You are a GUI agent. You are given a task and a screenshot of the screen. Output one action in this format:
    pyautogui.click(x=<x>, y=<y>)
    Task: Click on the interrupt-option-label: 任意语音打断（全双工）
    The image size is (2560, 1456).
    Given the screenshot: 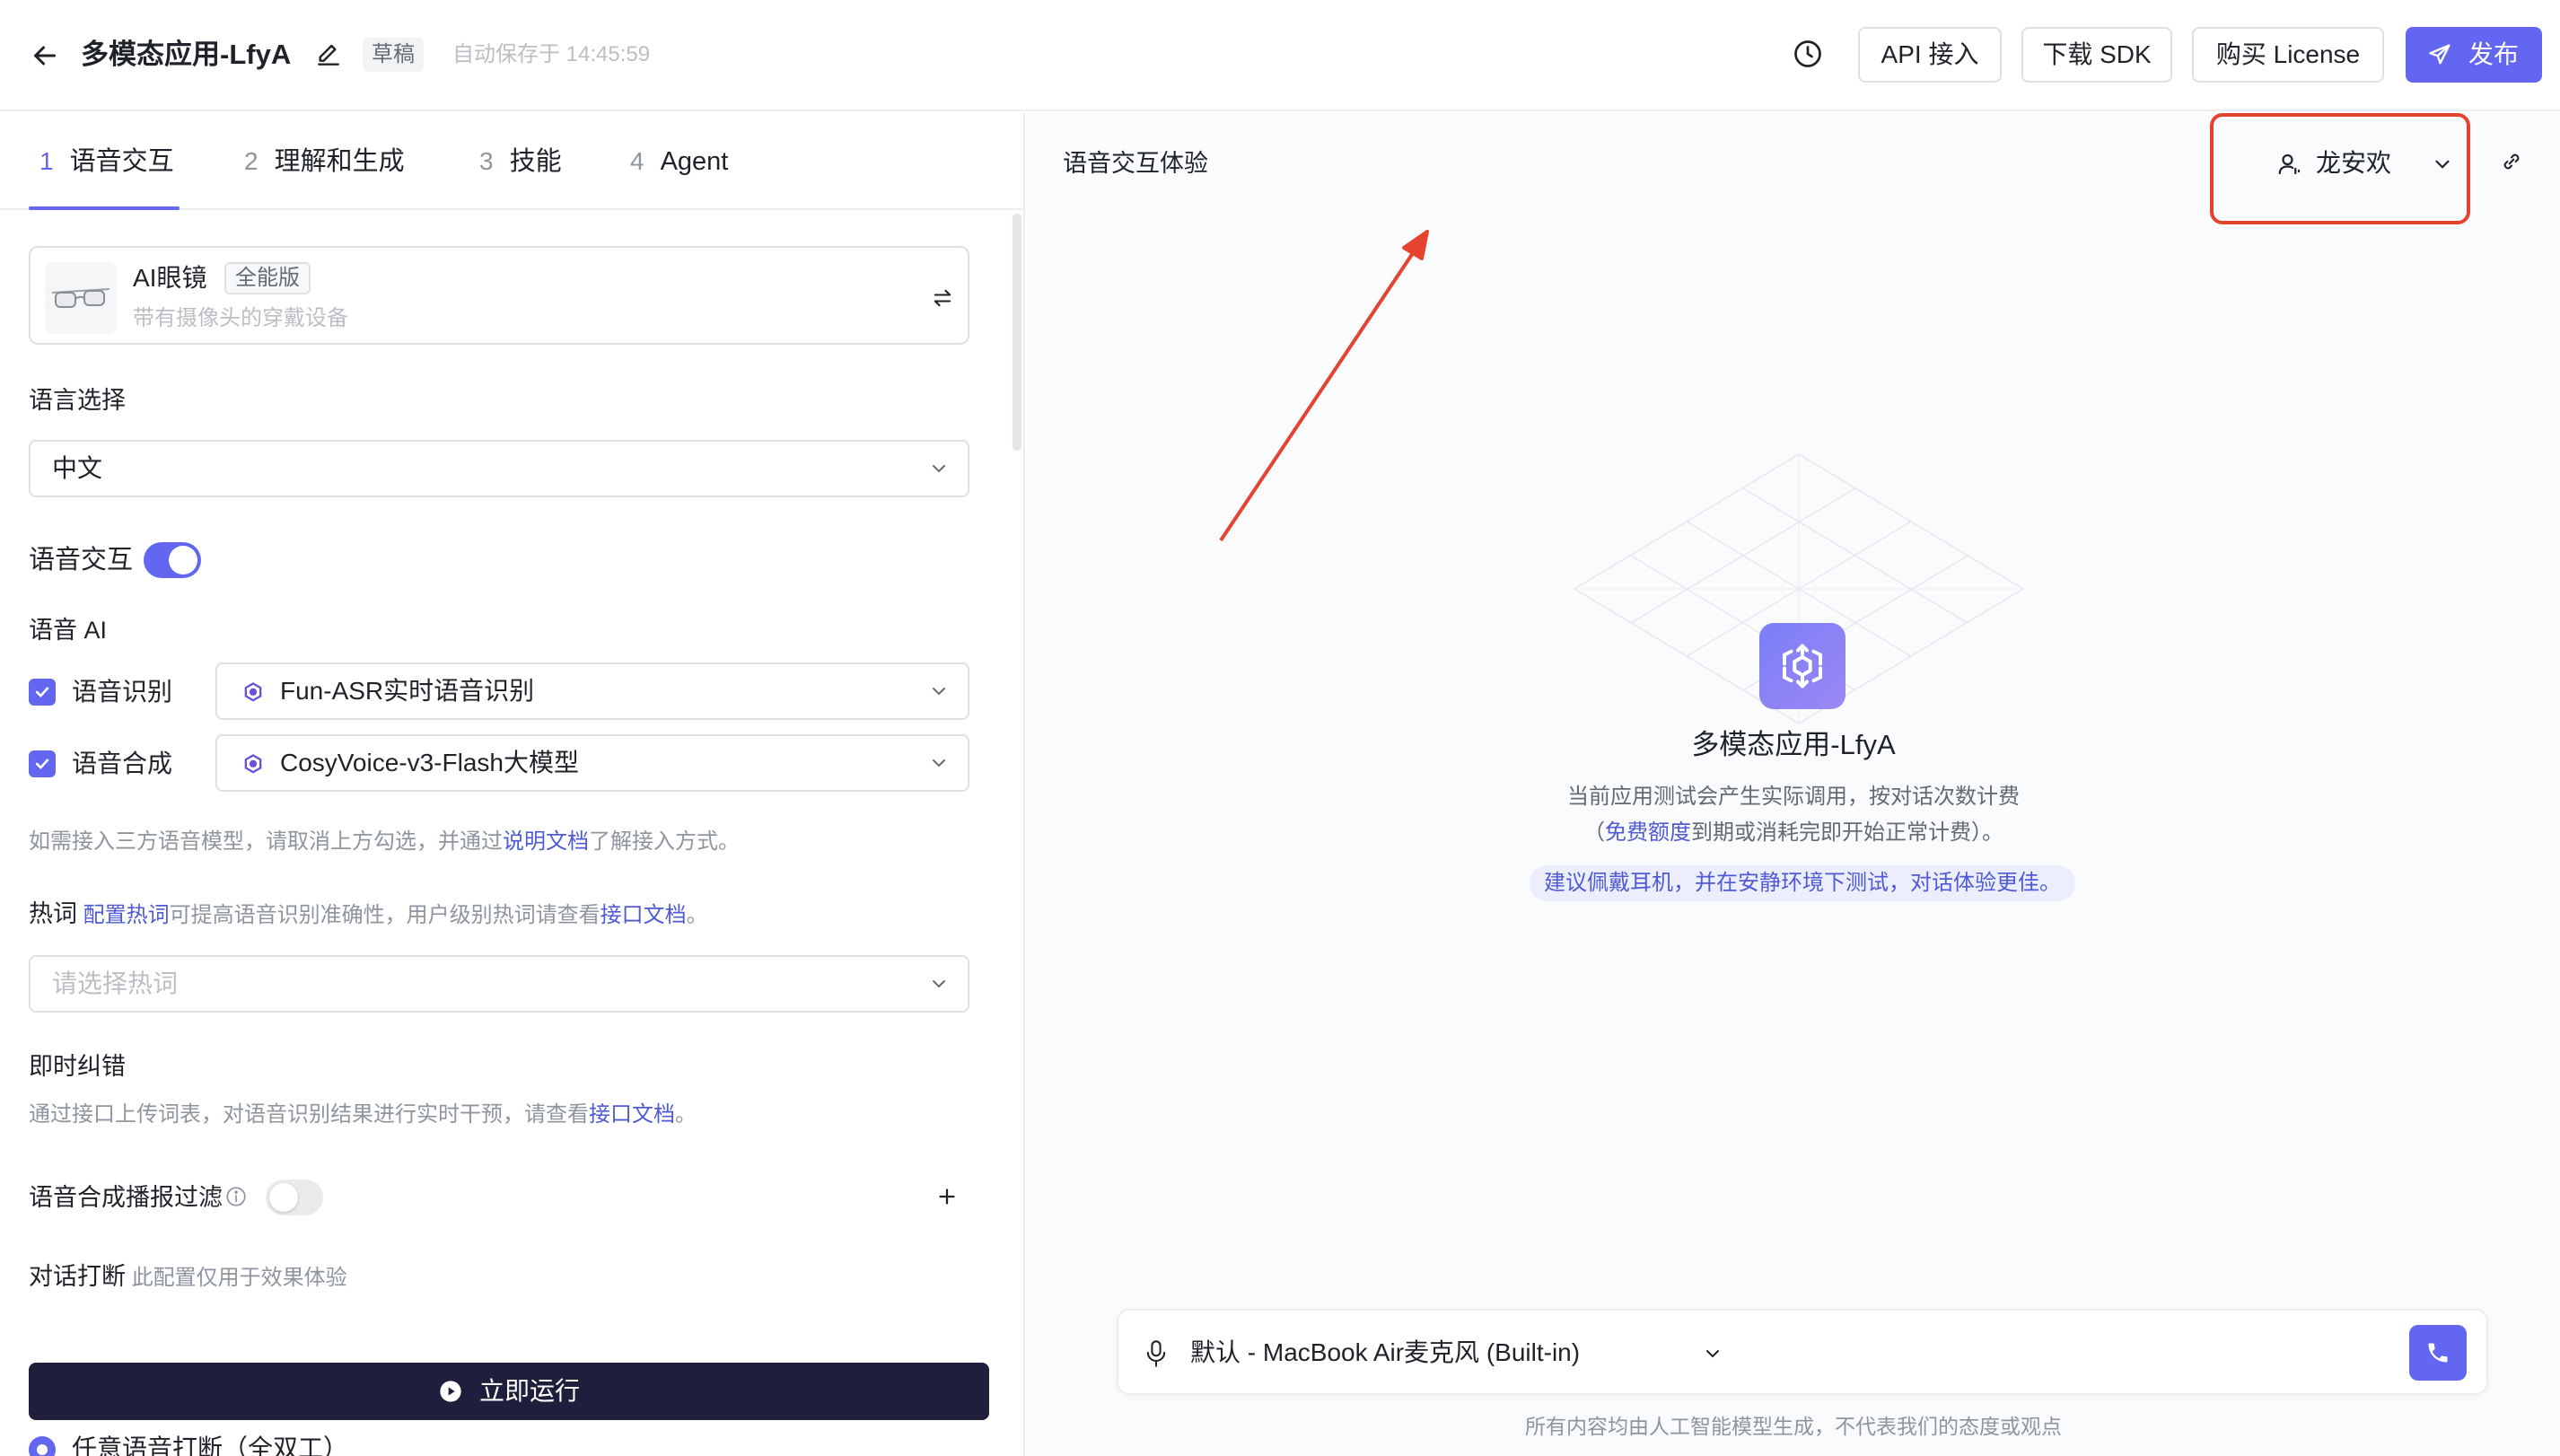 What is the action you would take?
    pyautogui.click(x=210, y=1445)
    